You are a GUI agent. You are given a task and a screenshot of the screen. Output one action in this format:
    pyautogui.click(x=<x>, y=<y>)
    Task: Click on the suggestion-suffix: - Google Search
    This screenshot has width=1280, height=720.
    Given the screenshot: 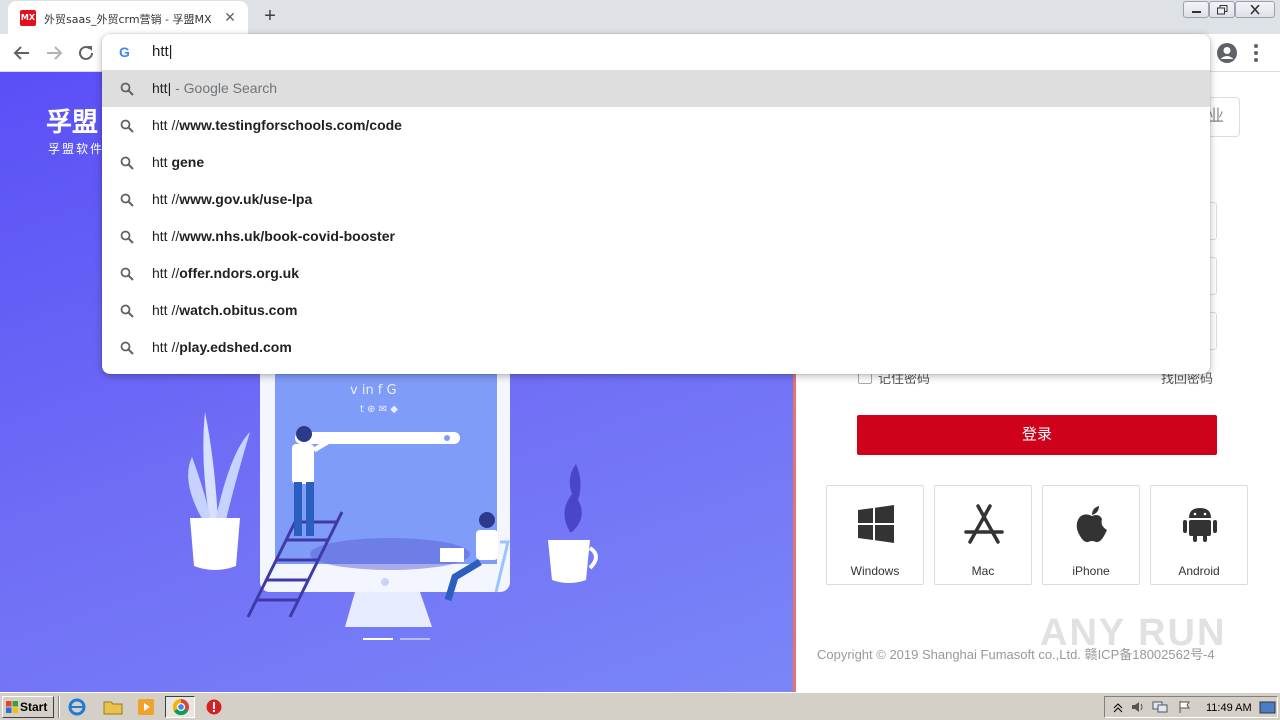 What is the action you would take?
    pyautogui.click(x=224, y=88)
    